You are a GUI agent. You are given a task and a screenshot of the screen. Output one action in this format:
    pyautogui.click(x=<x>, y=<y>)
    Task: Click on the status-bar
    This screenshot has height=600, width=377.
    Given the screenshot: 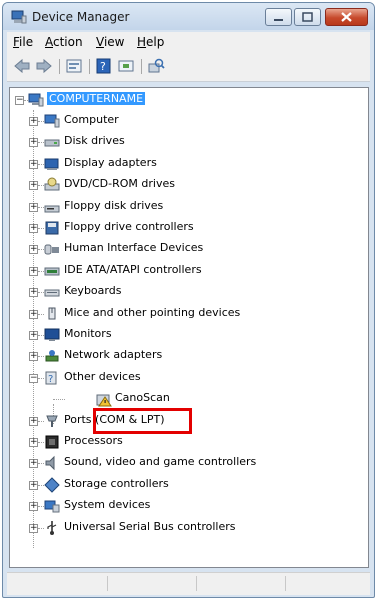 What is the action you would take?
    pyautogui.click(x=188, y=583)
    